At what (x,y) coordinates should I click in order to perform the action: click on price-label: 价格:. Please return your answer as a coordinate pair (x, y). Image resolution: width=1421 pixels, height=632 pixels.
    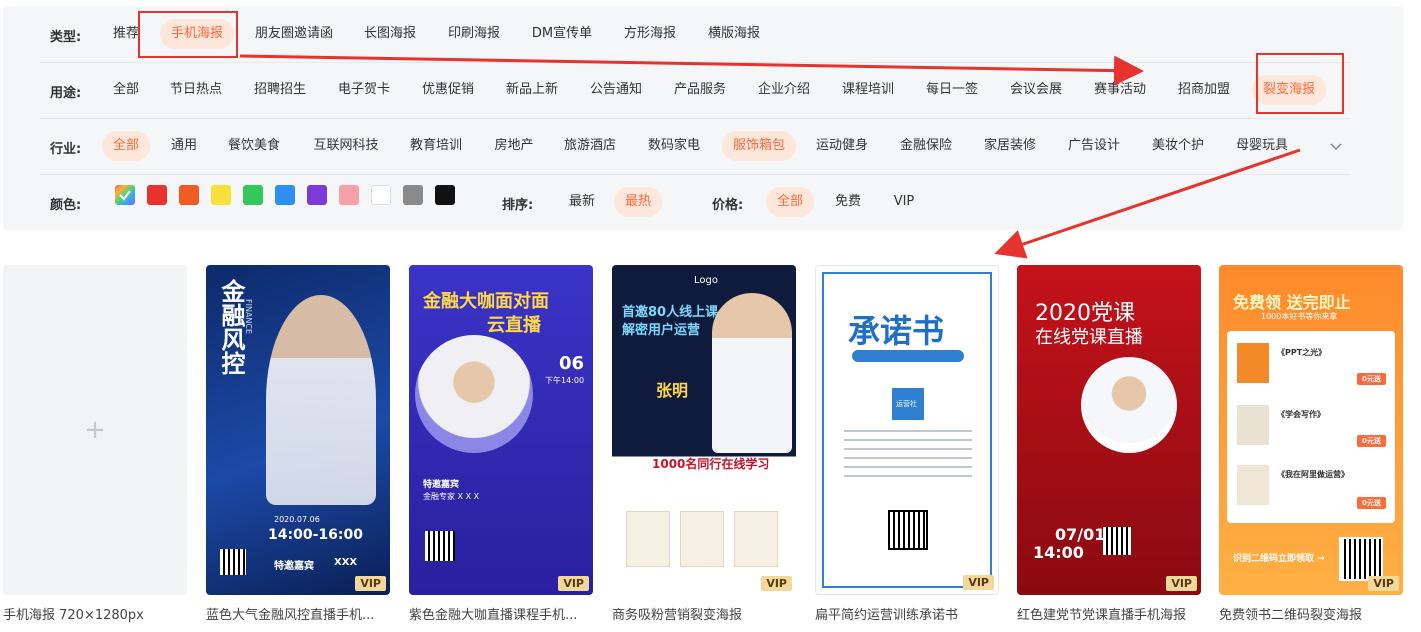
    Looking at the image, I should click on (728, 205).